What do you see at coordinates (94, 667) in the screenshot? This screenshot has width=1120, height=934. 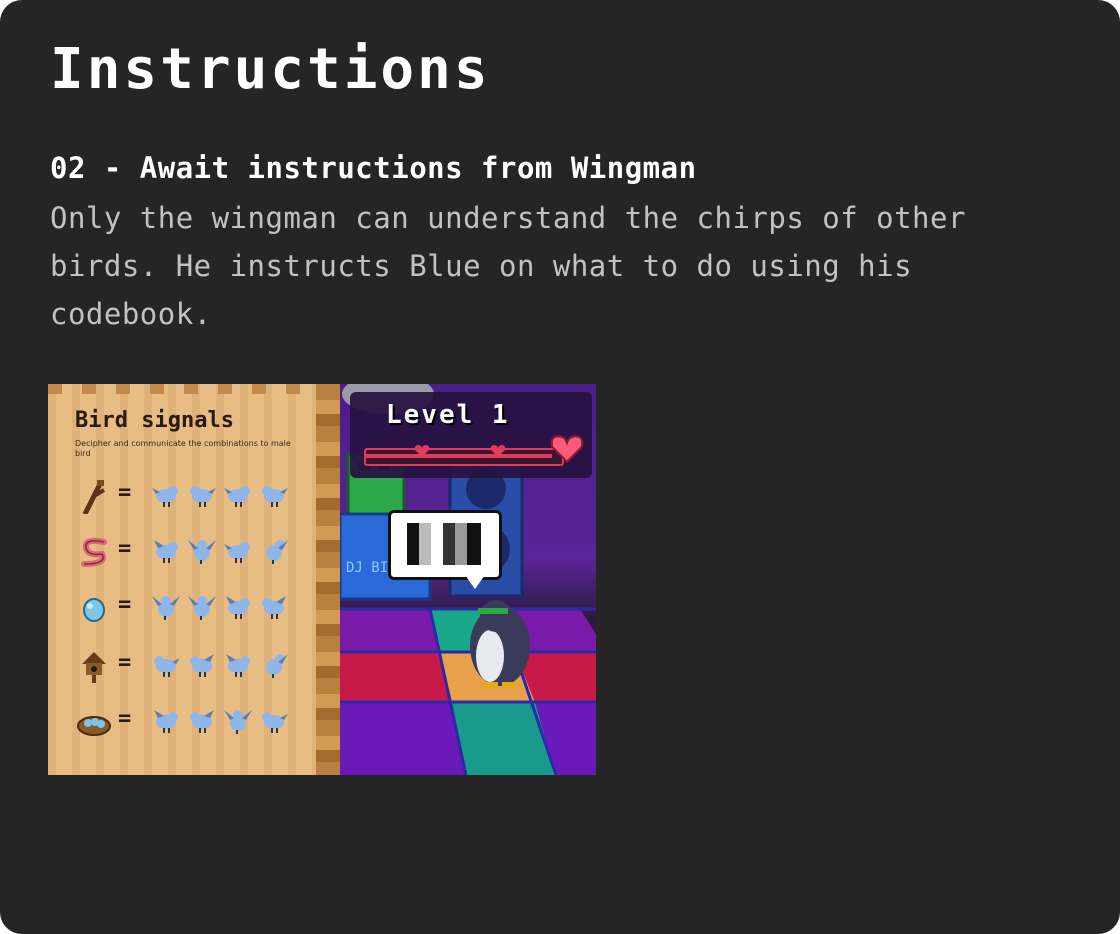 I see `birdhouse-icon` at bounding box center [94, 667].